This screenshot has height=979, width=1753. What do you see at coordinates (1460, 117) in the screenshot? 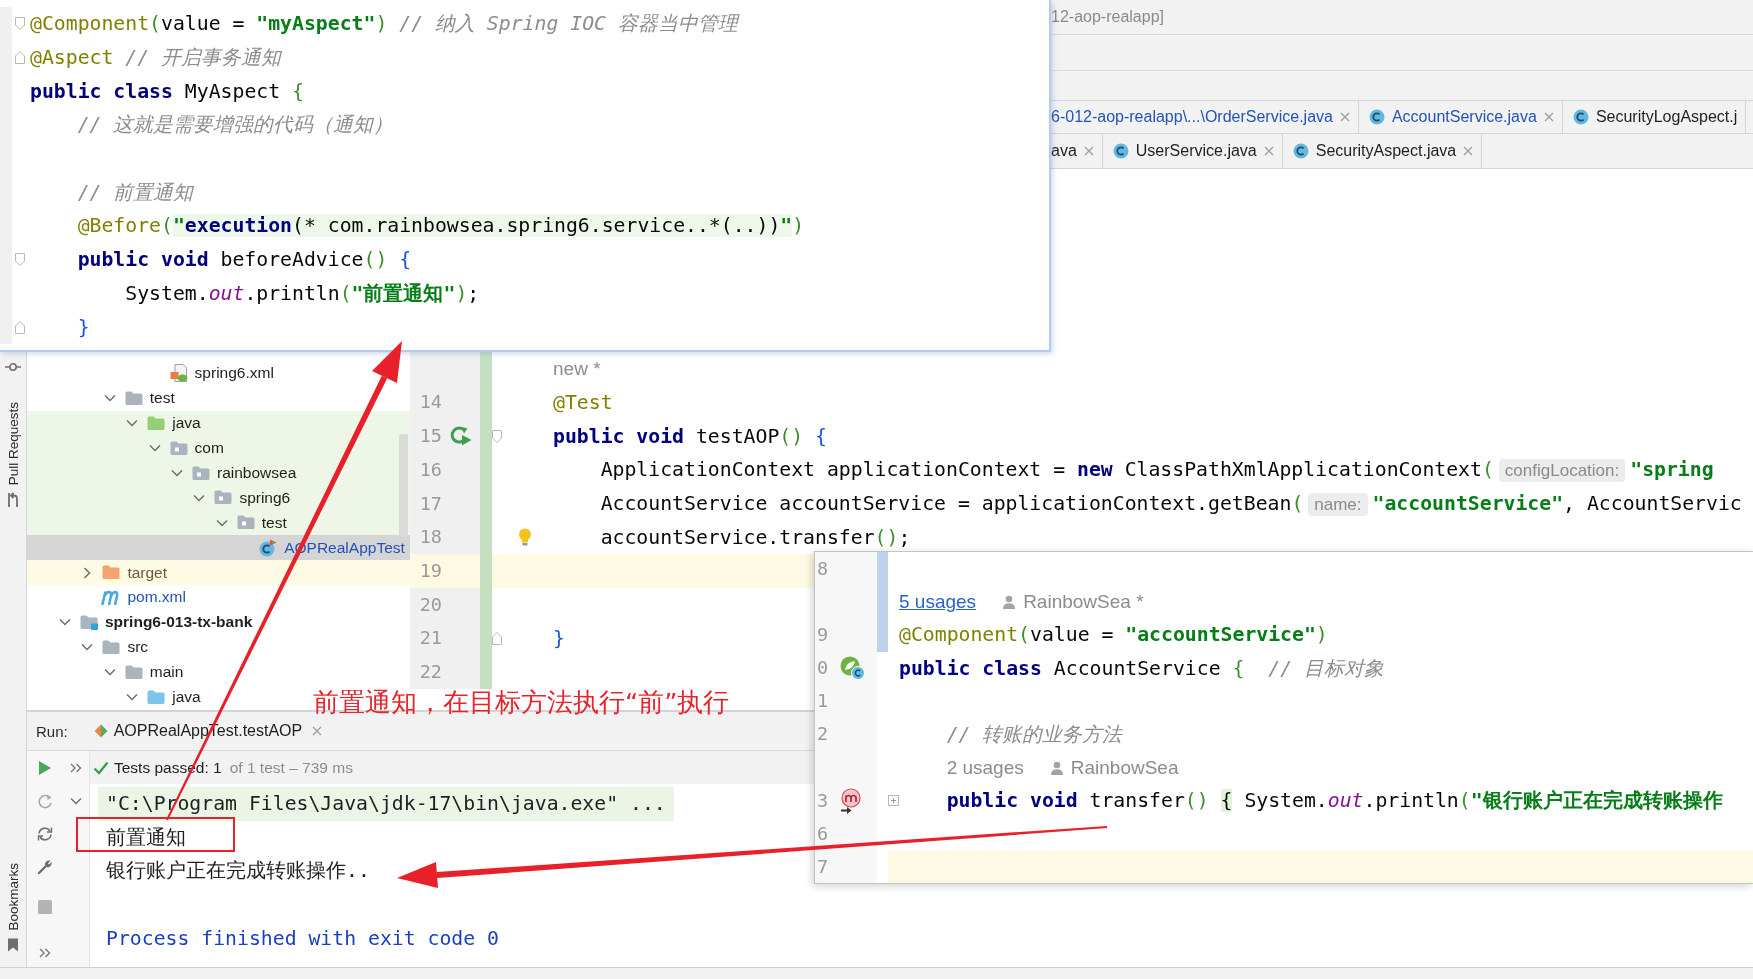
I see `editor-tab: AccountService.java` at bounding box center [1460, 117].